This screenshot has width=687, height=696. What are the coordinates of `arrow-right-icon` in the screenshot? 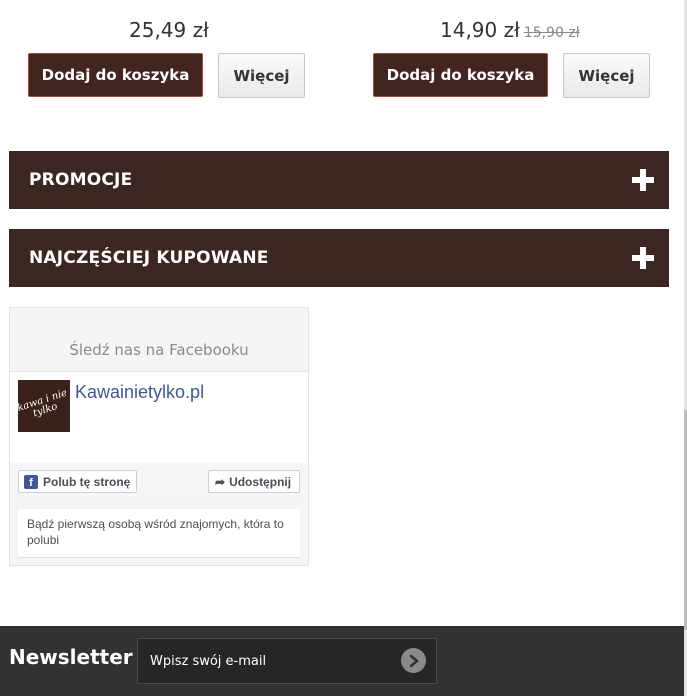 It's located at (413, 660).